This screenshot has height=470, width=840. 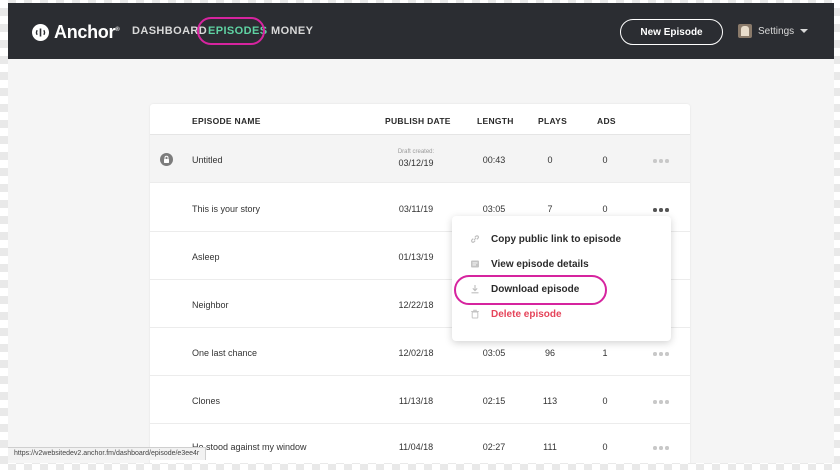 What do you see at coordinates (495, 121) in the screenshot?
I see `header-length: LENGTH` at bounding box center [495, 121].